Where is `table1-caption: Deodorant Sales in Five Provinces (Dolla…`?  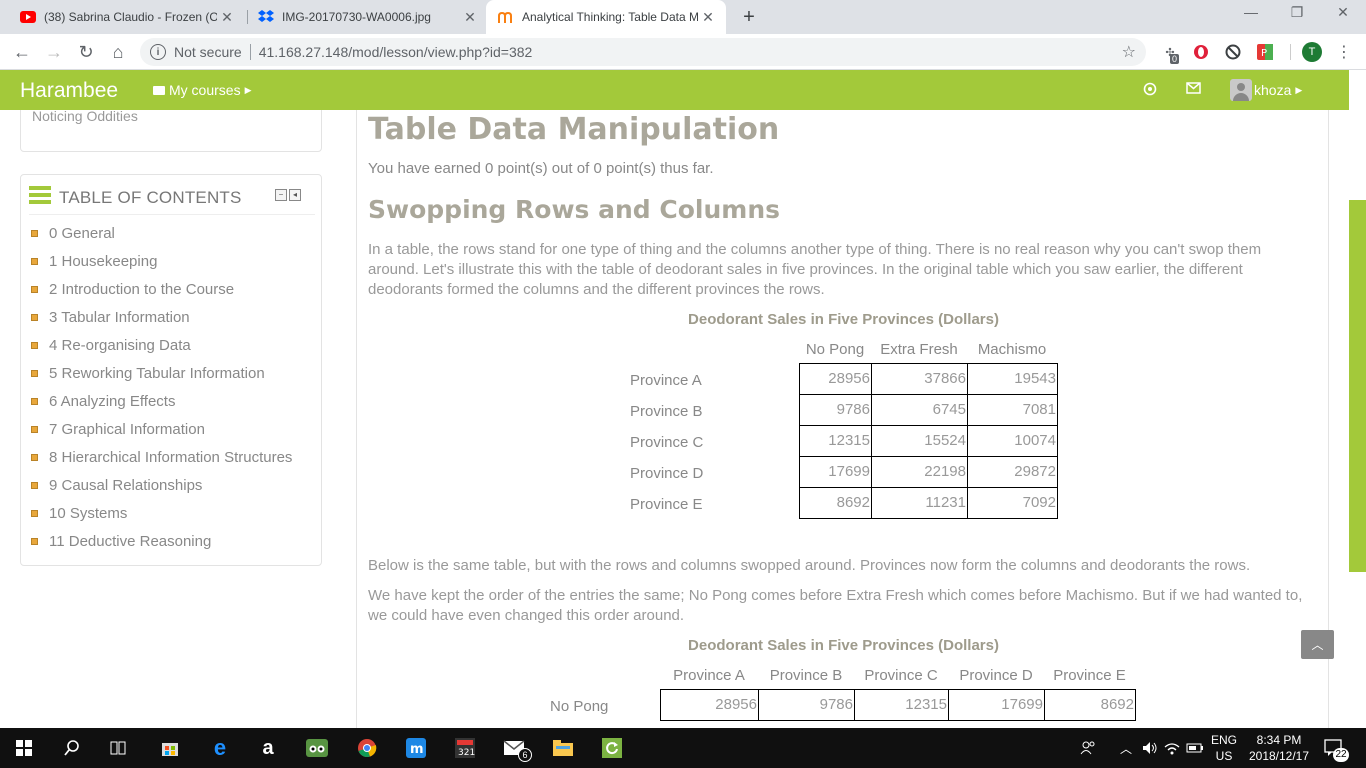
table1-caption: Deodorant Sales in Five Provinces (Dolla… is located at coordinates (843, 319).